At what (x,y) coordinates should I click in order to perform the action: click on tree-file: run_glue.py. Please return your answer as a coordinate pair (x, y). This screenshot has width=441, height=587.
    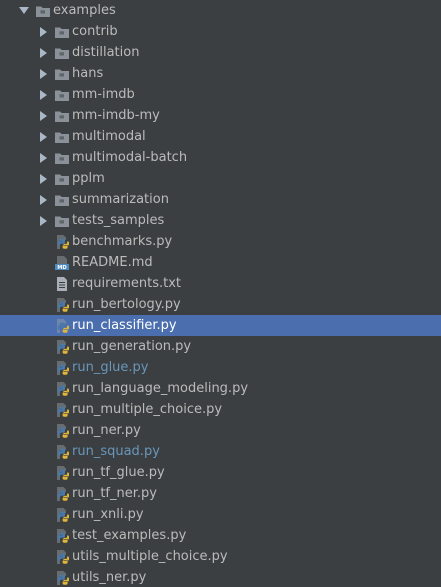
    Looking at the image, I should click on (220, 367).